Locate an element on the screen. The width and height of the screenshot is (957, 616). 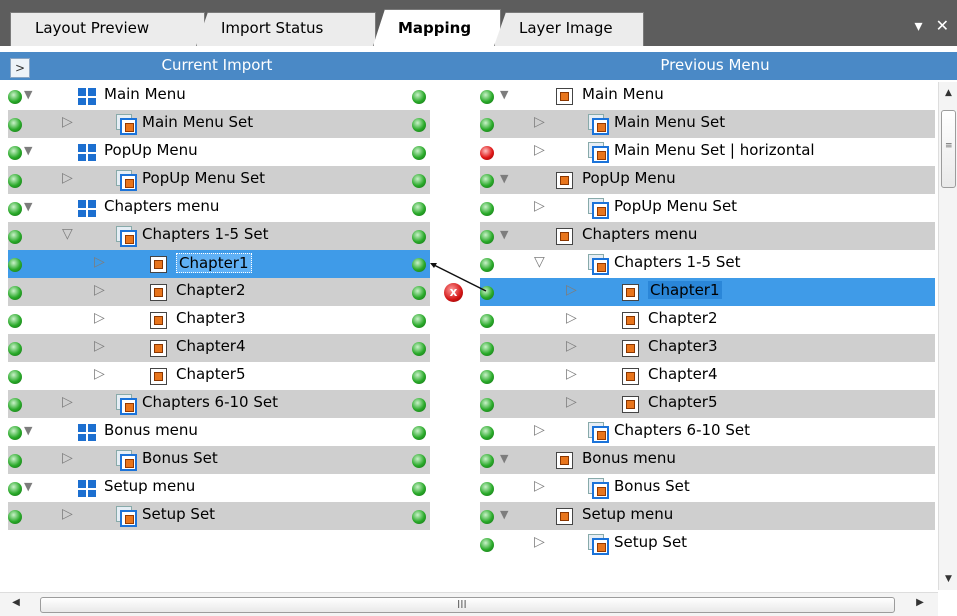
tree-item-label: PopUp Menu is located at coordinates (629, 178).